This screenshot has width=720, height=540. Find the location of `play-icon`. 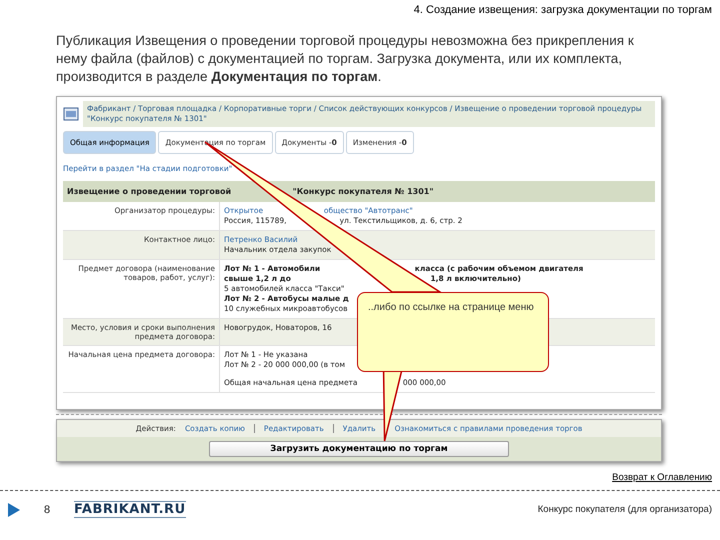

play-icon is located at coordinates (14, 509).